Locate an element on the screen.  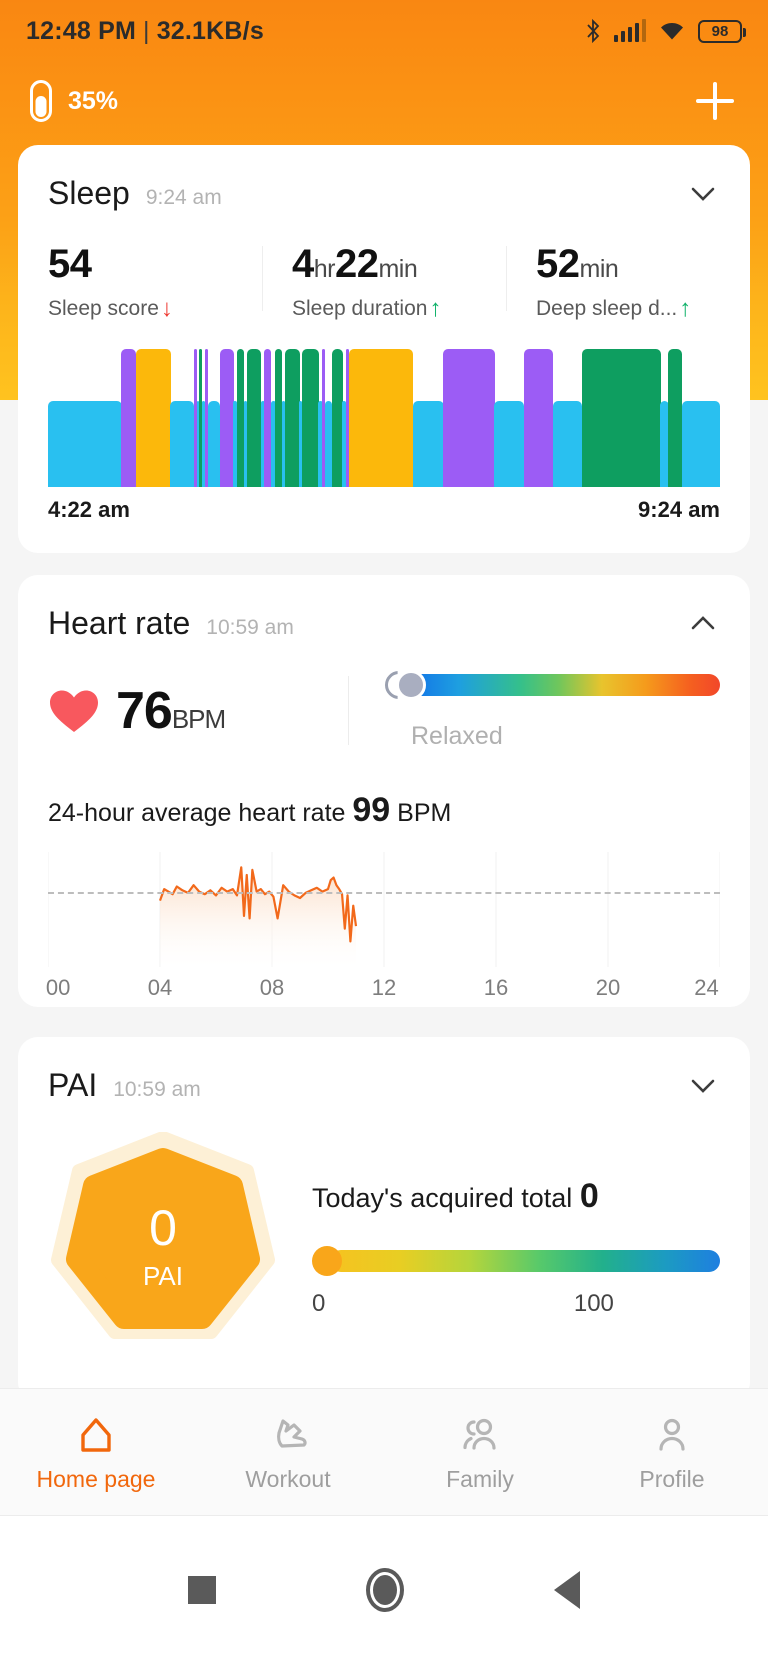
pai-heptagon-text: 0 PAI is located at coordinates (163, 1247).